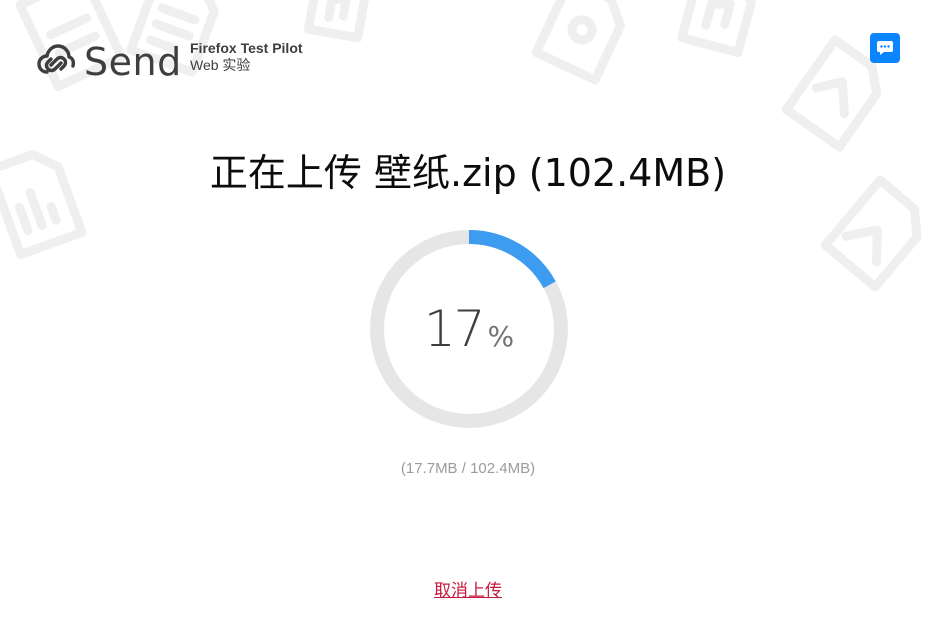  What do you see at coordinates (336, 21) in the screenshot?
I see `music-file-decor-icon` at bounding box center [336, 21].